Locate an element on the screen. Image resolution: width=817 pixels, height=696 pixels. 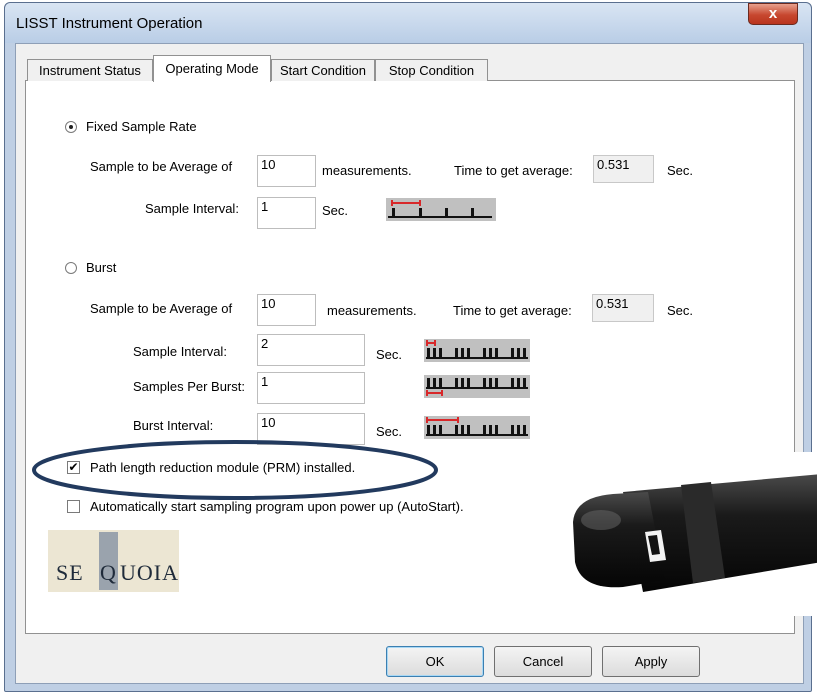
autostart-checkbox is located at coordinates (73, 506).